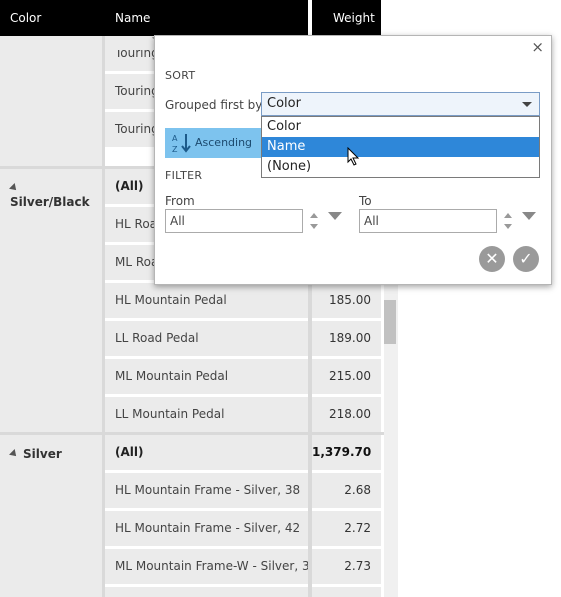  I want to click on option-name: Name, so click(400, 147).